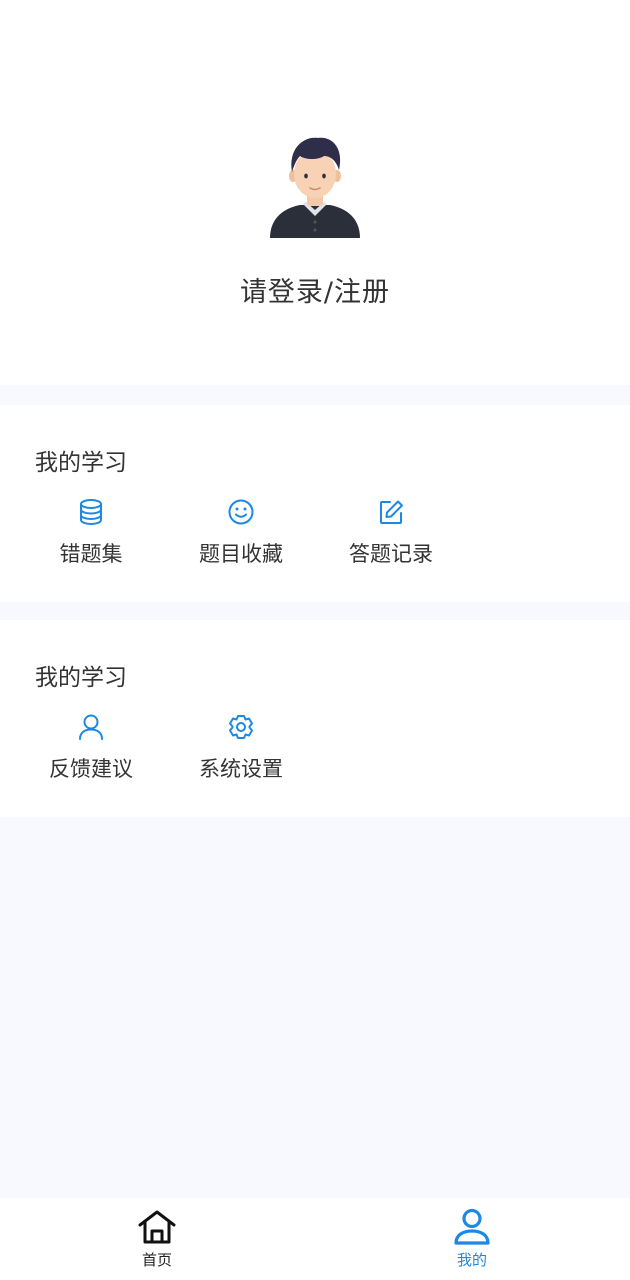 The width and height of the screenshot is (630, 1280). I want to click on edit-icon, so click(391, 512).